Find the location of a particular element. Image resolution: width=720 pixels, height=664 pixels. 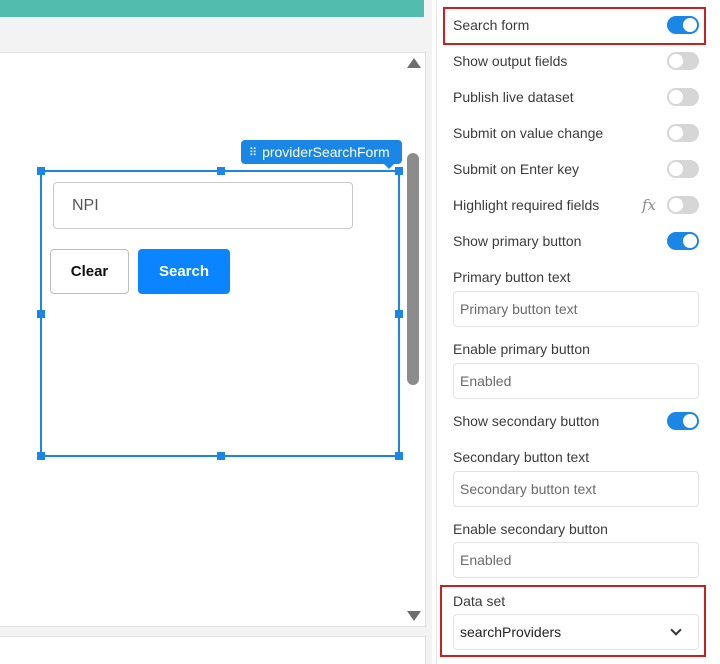

resize-handle-top is located at coordinates (221, 171).